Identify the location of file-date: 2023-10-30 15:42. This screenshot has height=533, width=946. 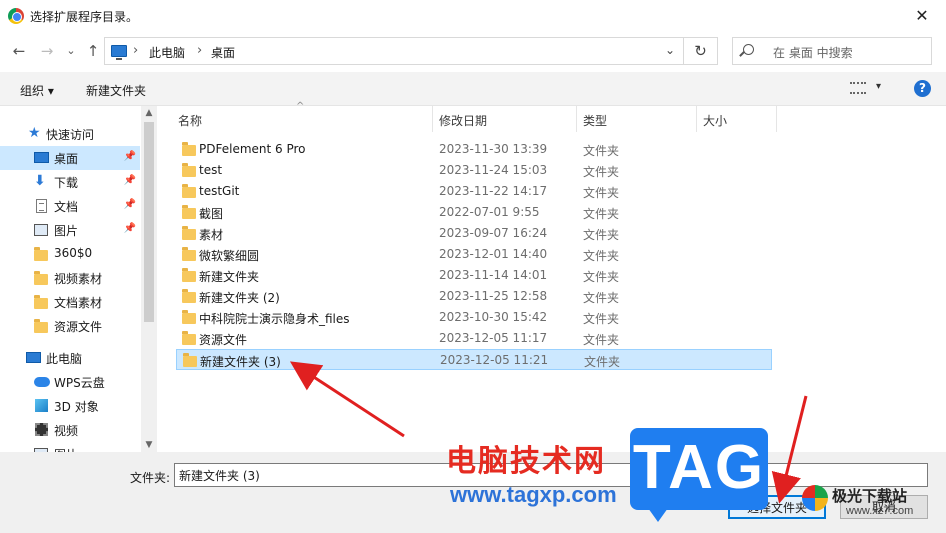
(493, 317).